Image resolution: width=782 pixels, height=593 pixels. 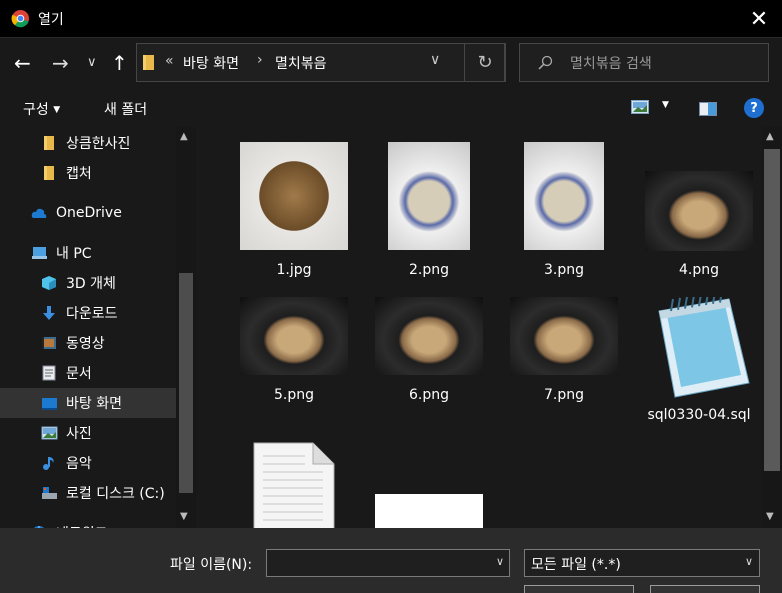 What do you see at coordinates (563, 270) in the screenshot?
I see `file-name: 3.png` at bounding box center [563, 270].